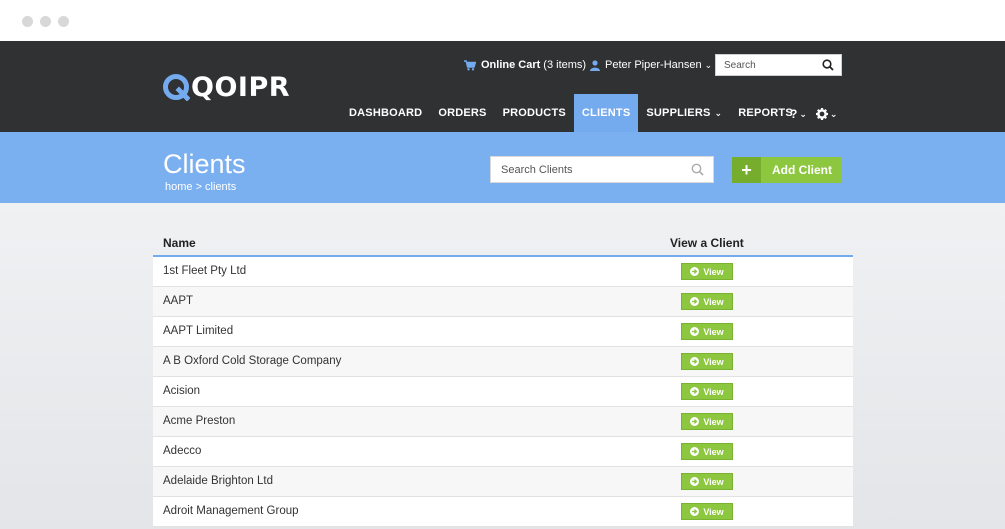  What do you see at coordinates (470, 64) in the screenshot?
I see `cart-icon` at bounding box center [470, 64].